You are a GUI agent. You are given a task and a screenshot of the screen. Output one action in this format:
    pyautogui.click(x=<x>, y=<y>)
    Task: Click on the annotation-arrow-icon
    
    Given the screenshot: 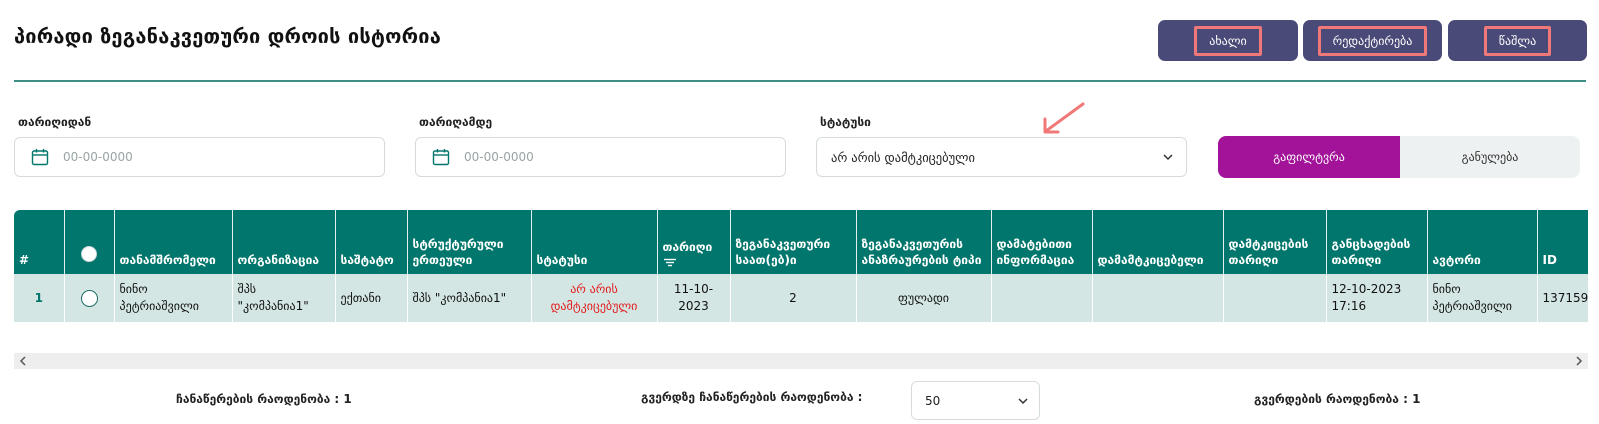 What is the action you would take?
    pyautogui.click(x=1064, y=118)
    